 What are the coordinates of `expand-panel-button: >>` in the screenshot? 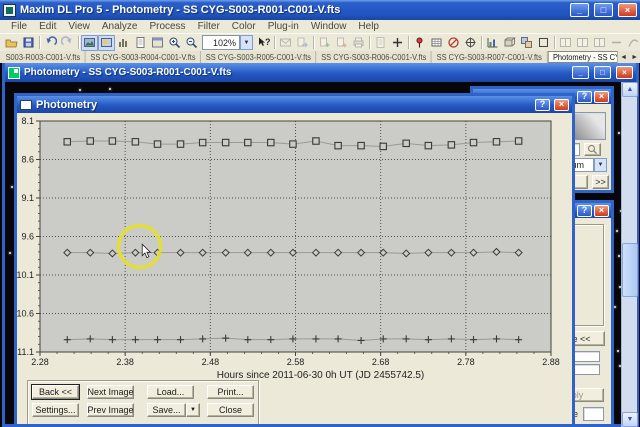 It's located at (600, 182).